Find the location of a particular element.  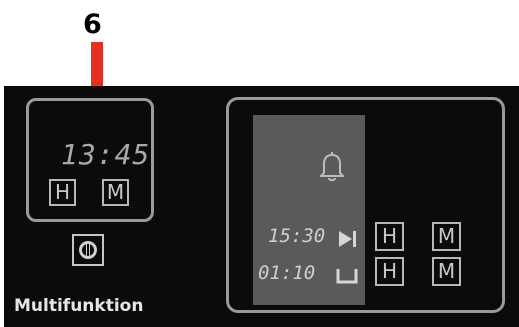

minutes-button-top: M is located at coordinates (446, 236).